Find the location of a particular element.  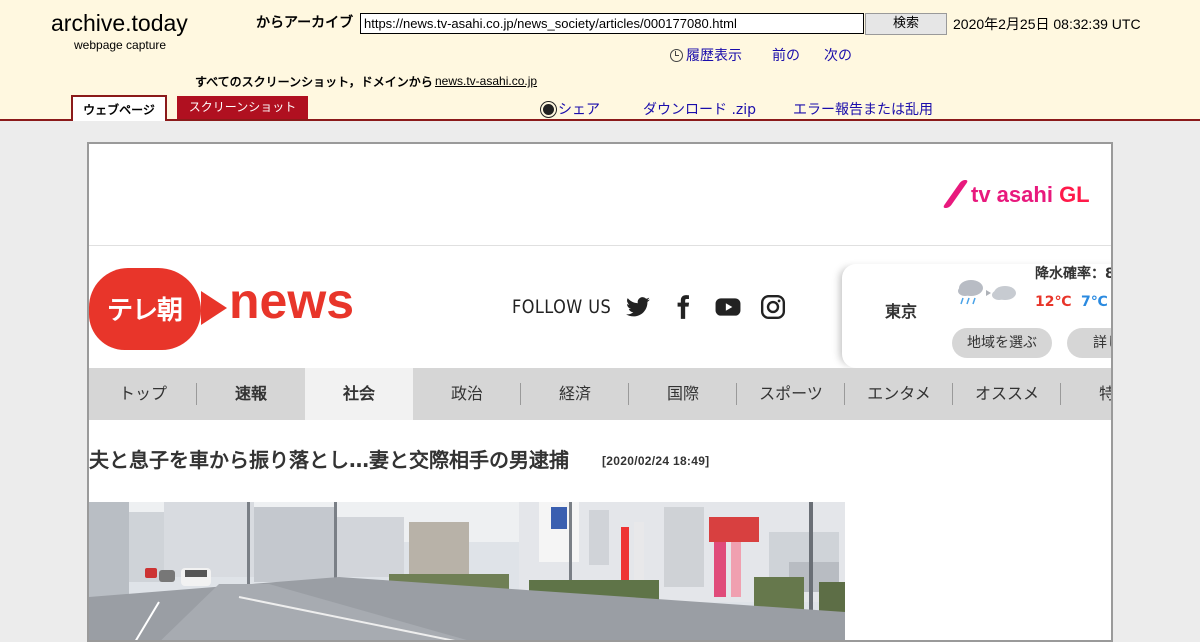

rain-then-cloudy-icon is located at coordinates (987, 292).